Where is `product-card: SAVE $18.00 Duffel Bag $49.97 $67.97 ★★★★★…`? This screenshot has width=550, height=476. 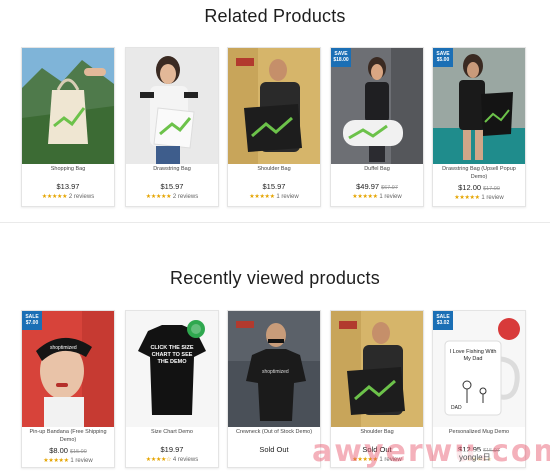 product-card: SAVE $18.00 Duffel Bag $49.97 $67.97 ★★★★★… is located at coordinates (377, 127).